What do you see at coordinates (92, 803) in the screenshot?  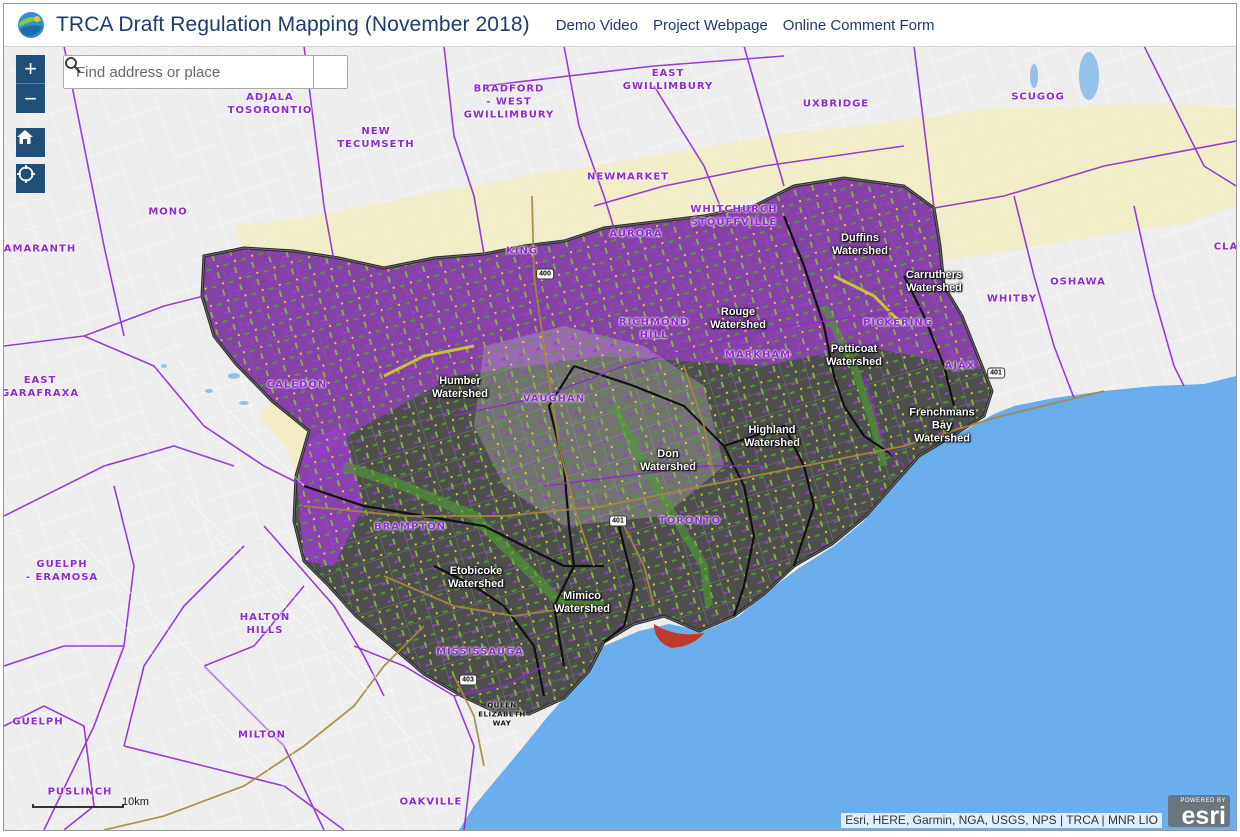 I see `scale-bar: 10km` at bounding box center [92, 803].